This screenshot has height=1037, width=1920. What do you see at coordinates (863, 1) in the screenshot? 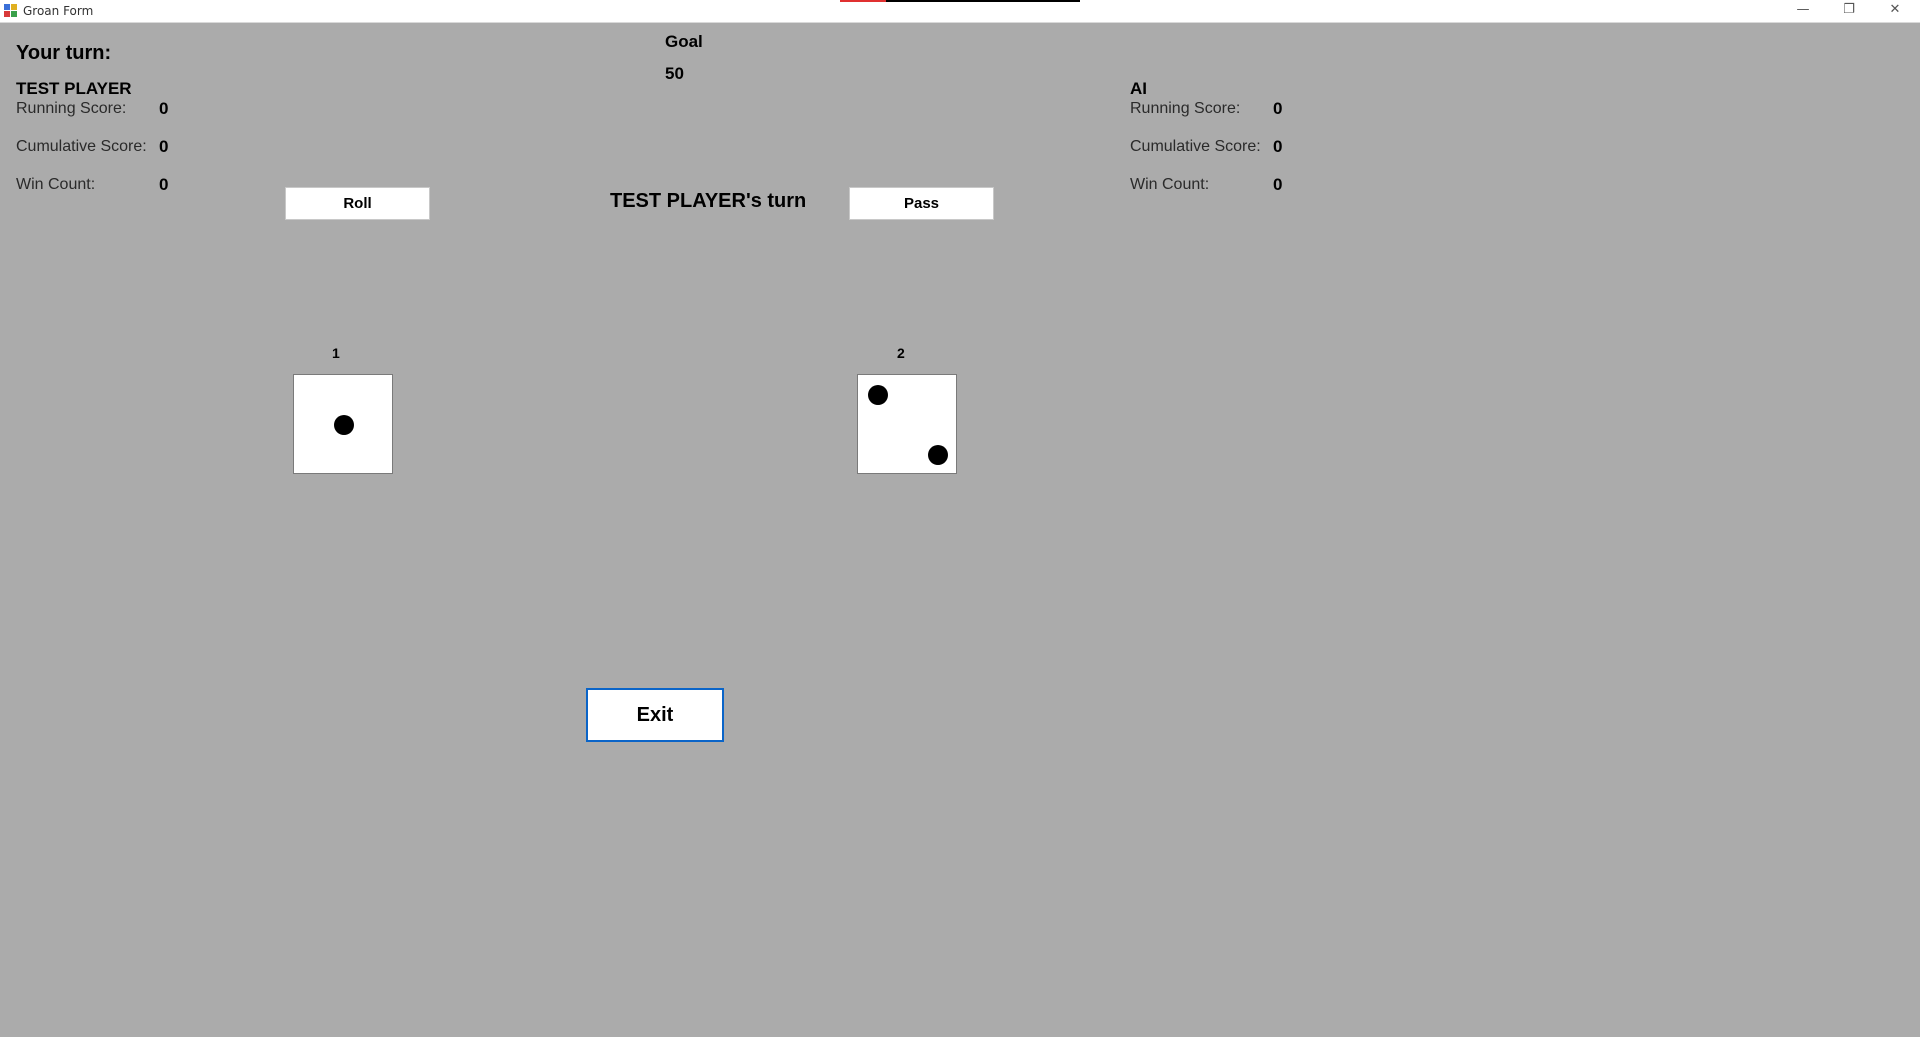
I see `title-progress-fill` at bounding box center [863, 1].